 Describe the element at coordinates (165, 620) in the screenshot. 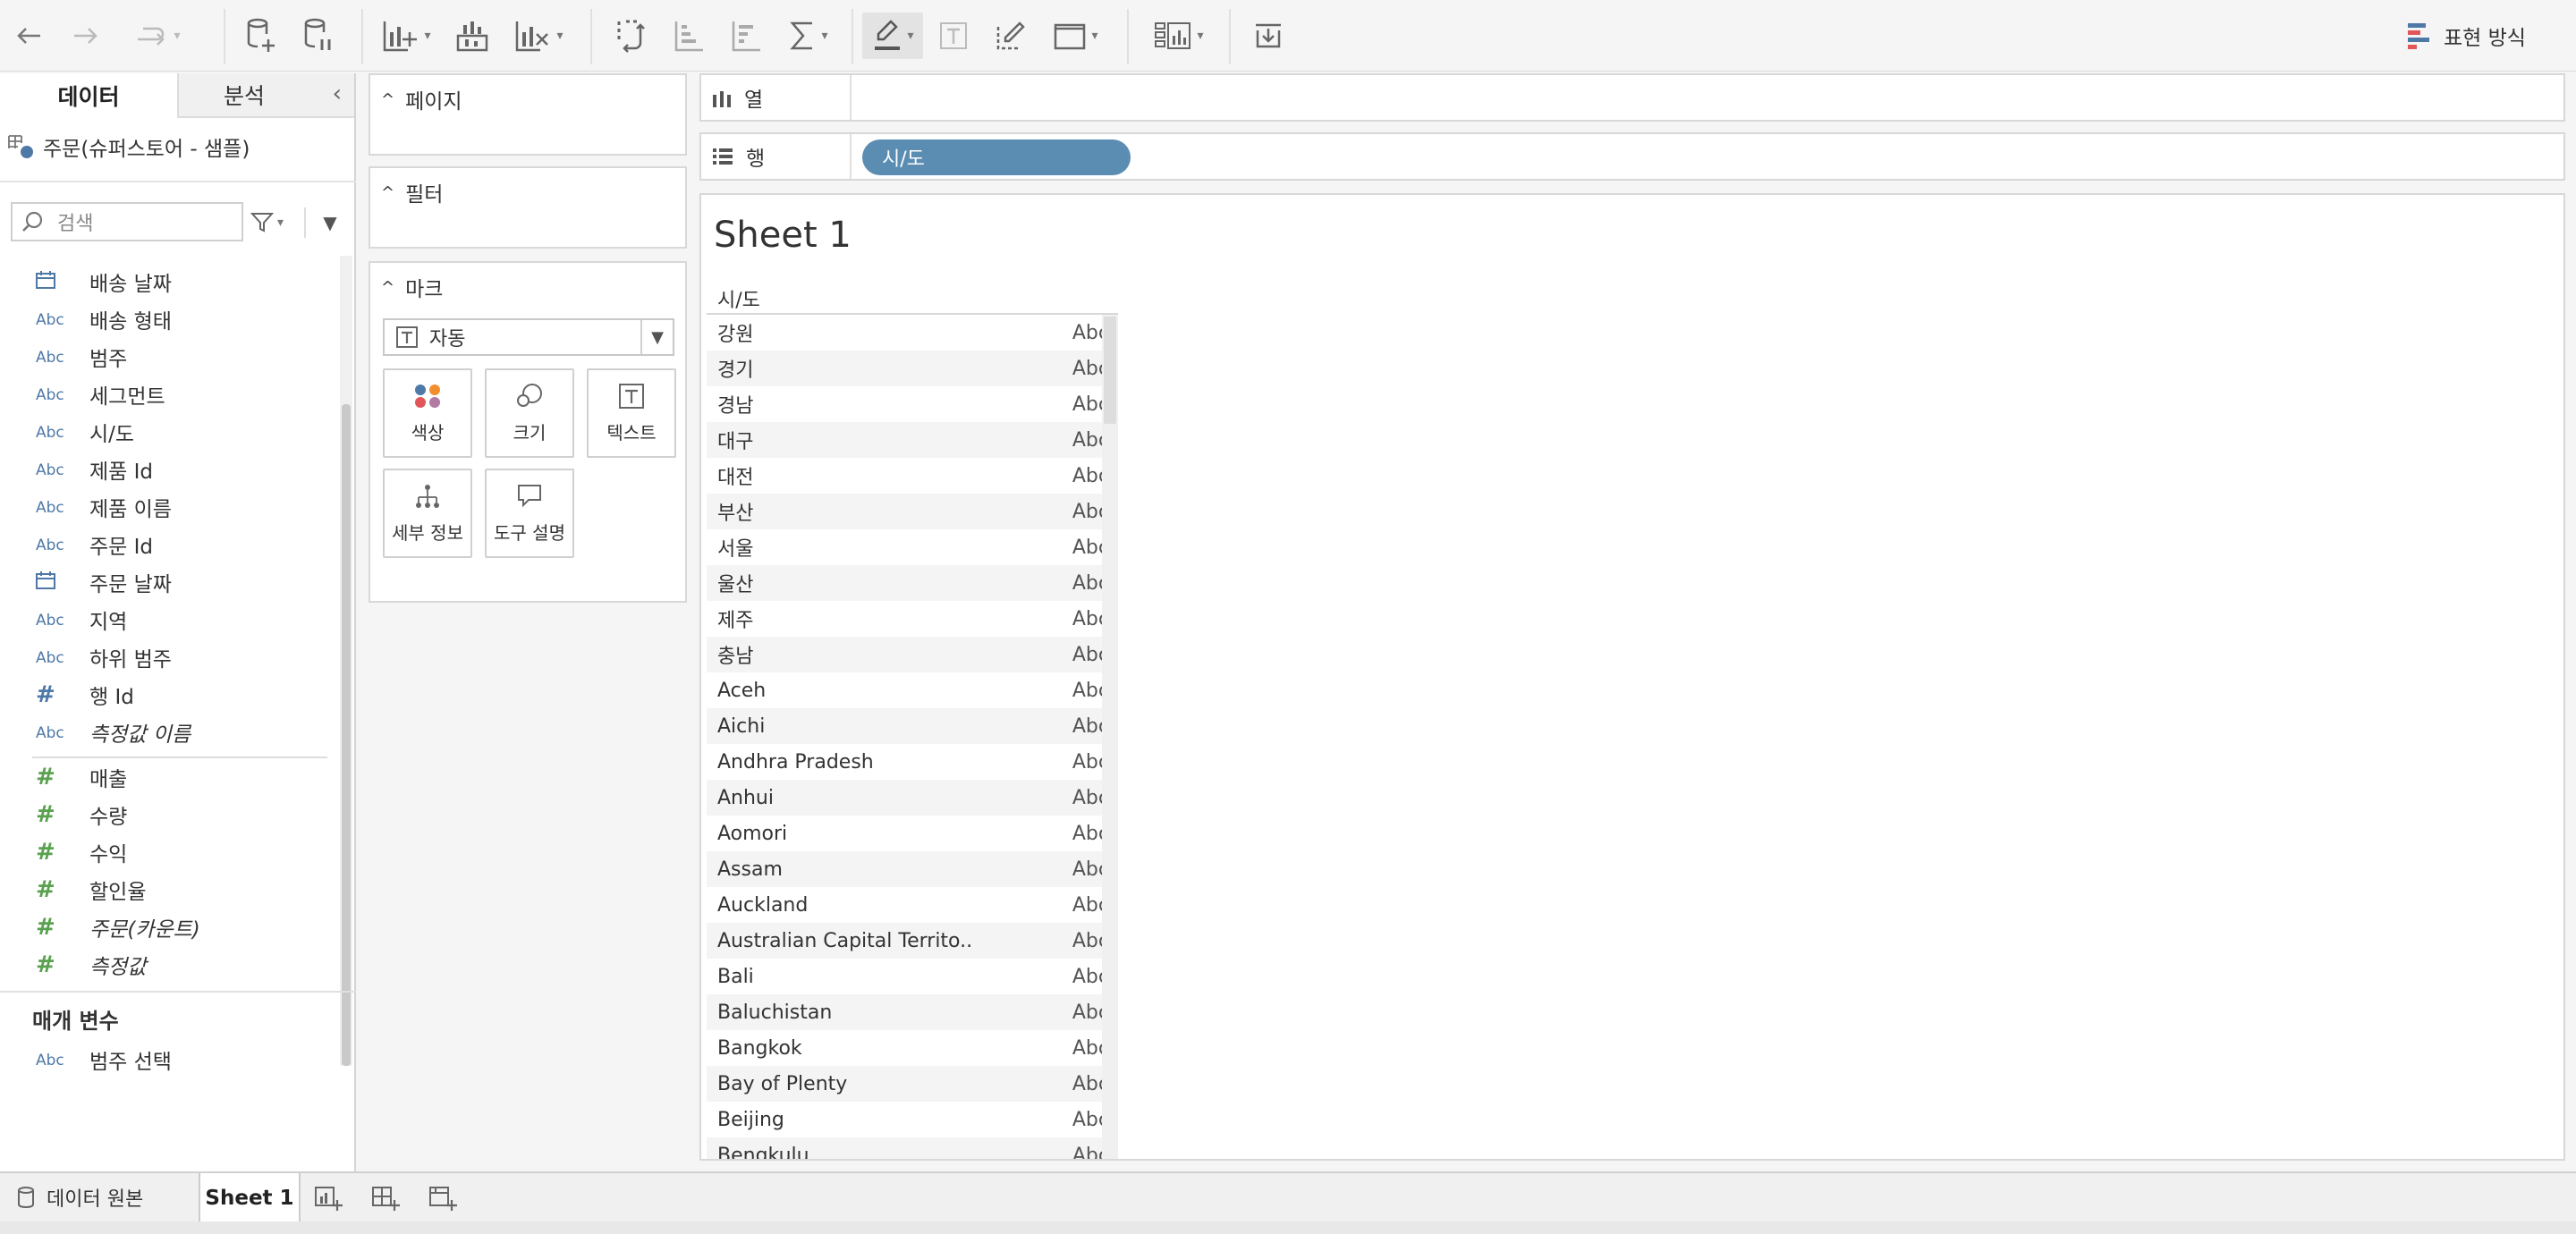

I see `dimension-field: Abc 지역` at that location.